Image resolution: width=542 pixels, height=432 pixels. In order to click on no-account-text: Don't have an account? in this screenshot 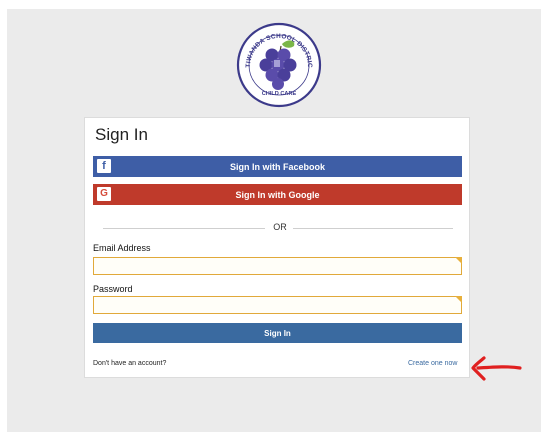, I will do `click(130, 363)`.